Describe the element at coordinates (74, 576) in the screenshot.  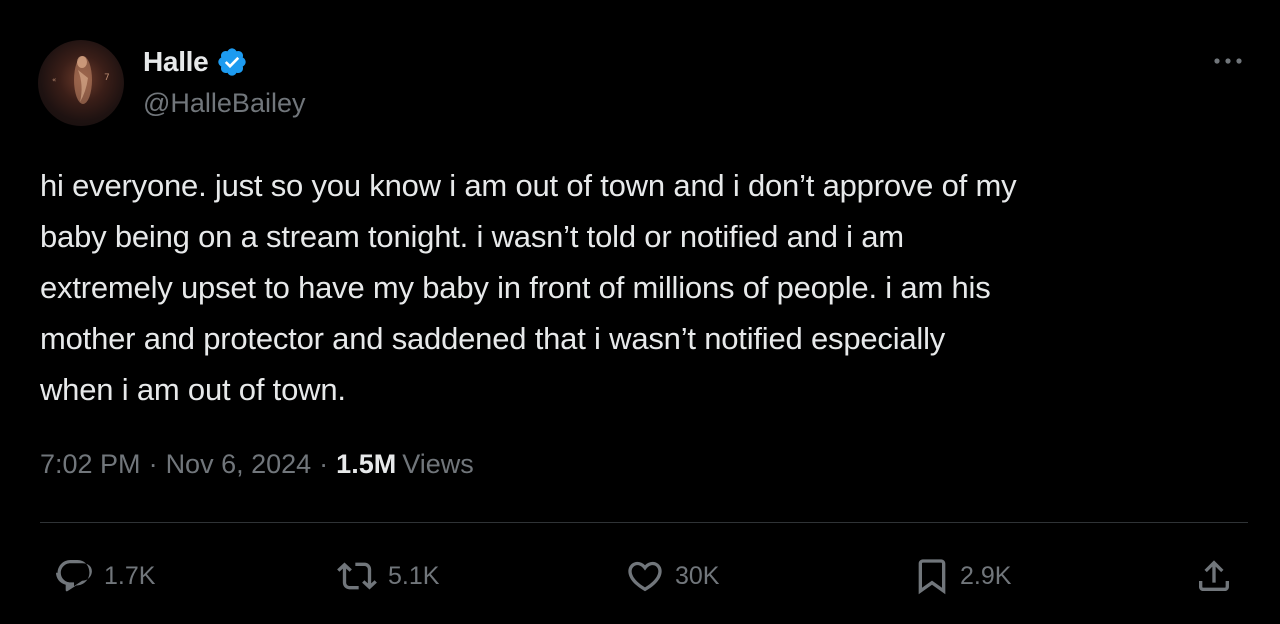
I see `reply-icon` at that location.